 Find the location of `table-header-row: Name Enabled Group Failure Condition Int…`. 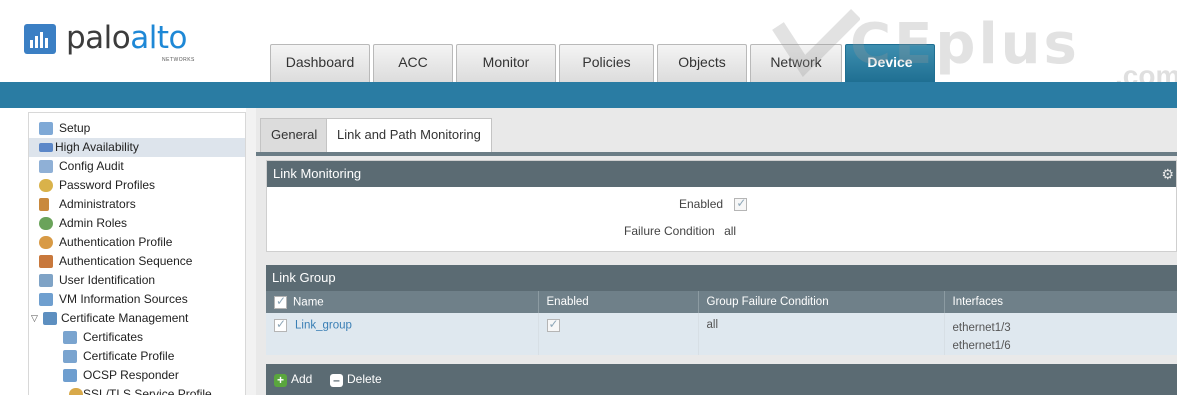

table-header-row: Name Enabled Group Failure Condition Int… is located at coordinates (721, 302).